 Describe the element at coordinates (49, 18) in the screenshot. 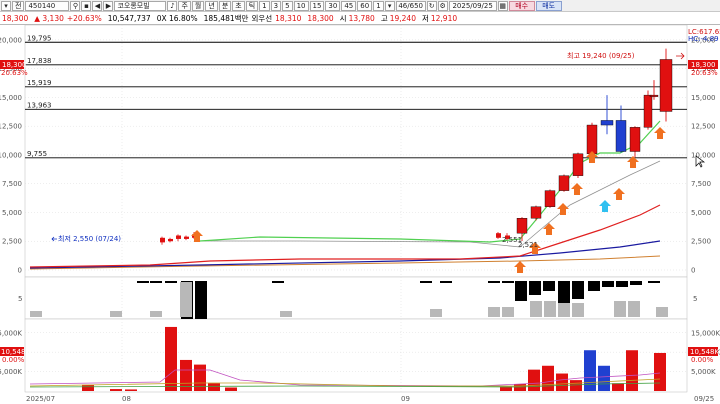

I see `price-change: ▲ 3,130` at that location.